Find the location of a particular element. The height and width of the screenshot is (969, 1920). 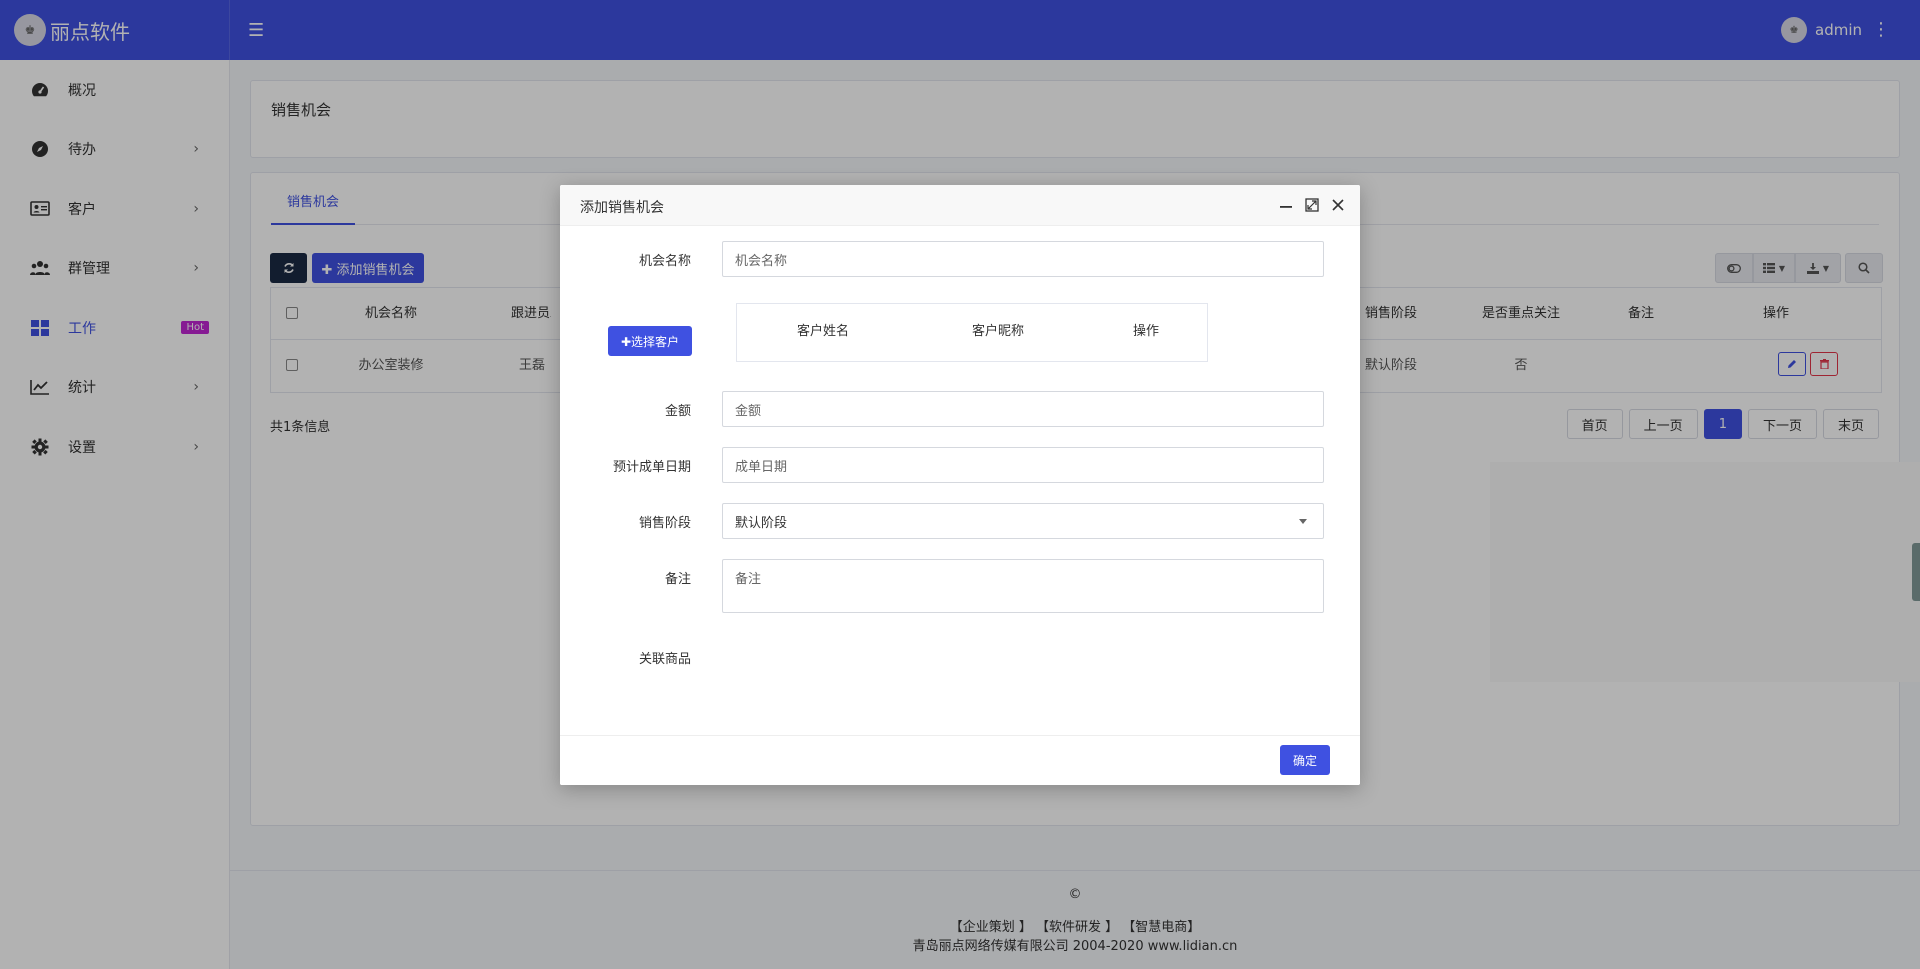

opportunity-name-input: 机会名称 is located at coordinates (1023, 259).